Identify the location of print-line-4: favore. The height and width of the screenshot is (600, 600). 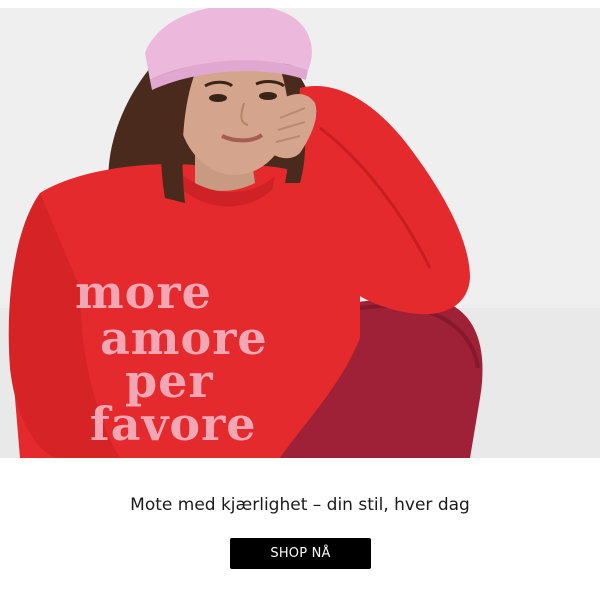
(173, 424).